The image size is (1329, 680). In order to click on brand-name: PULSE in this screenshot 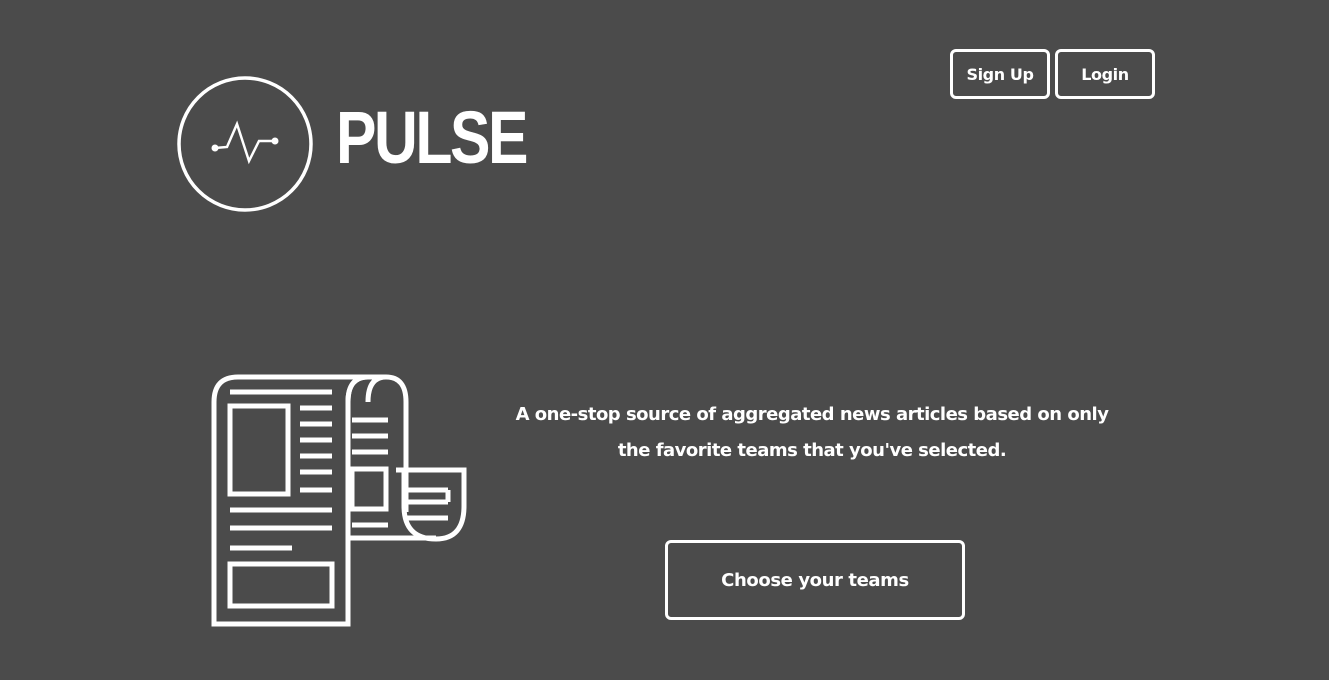, I will do `click(432, 137)`.